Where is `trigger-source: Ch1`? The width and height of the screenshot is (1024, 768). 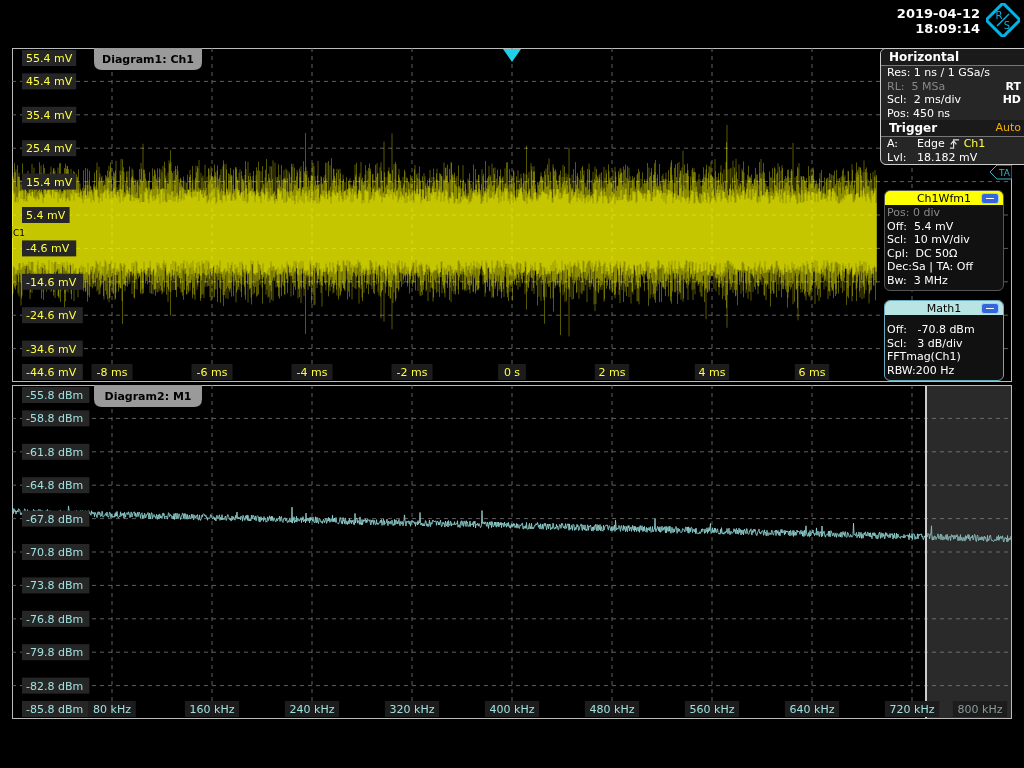 trigger-source: Ch1 is located at coordinates (974, 144).